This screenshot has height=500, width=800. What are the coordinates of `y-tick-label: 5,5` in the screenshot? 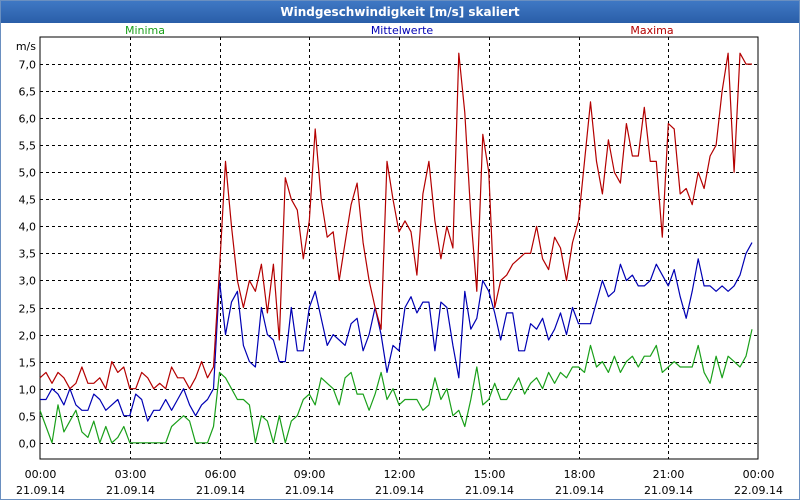 It's located at (28, 146).